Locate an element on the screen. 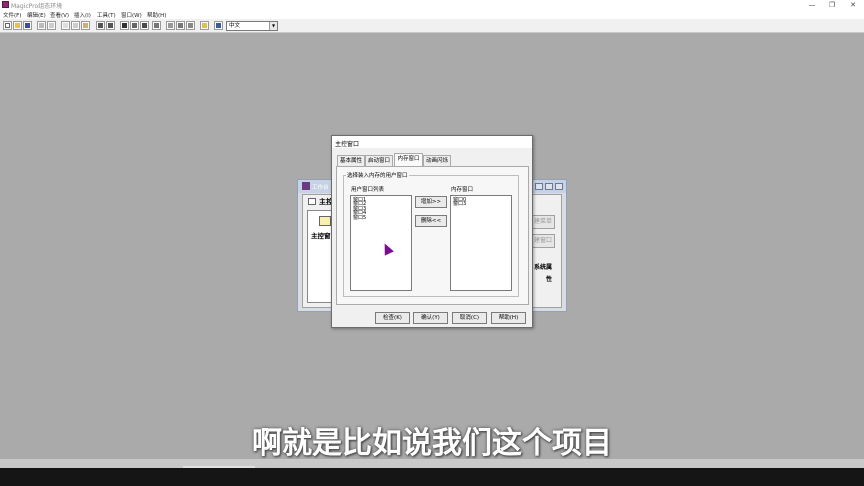 The image size is (864, 486). confirm-button: 确认(Y) is located at coordinates (430, 318).